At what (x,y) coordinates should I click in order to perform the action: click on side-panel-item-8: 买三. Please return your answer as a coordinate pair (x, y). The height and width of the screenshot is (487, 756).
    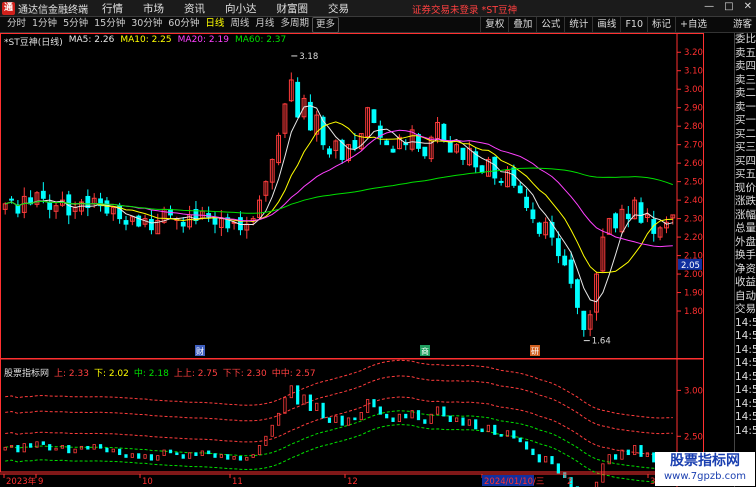
    Looking at the image, I should click on (745, 148).